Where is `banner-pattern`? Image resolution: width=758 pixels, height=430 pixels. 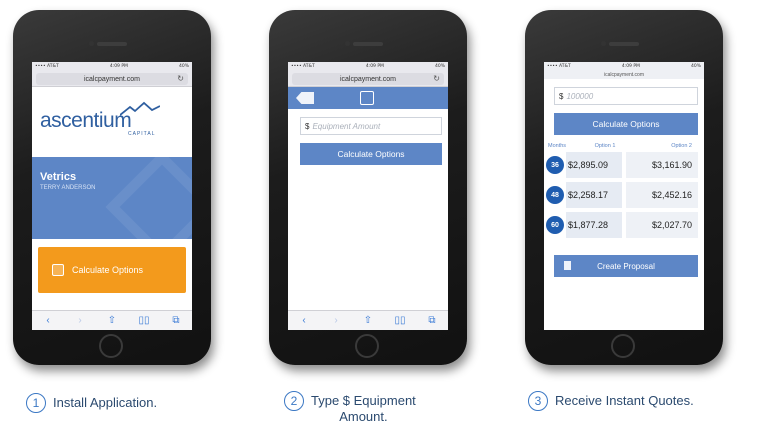
banner-pattern is located at coordinates (148, 198).